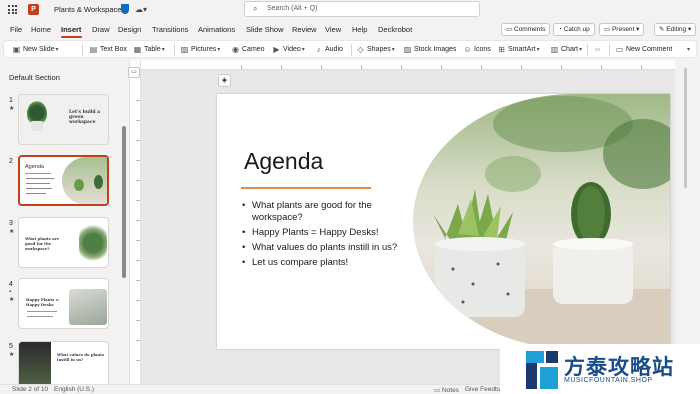  I want to click on catch-up-button: ◔ Catch up, so click(574, 29).